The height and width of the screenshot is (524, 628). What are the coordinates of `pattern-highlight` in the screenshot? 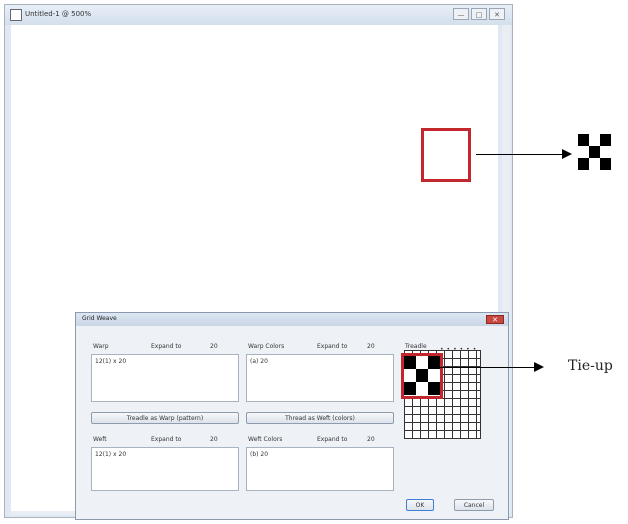 It's located at (446, 155).